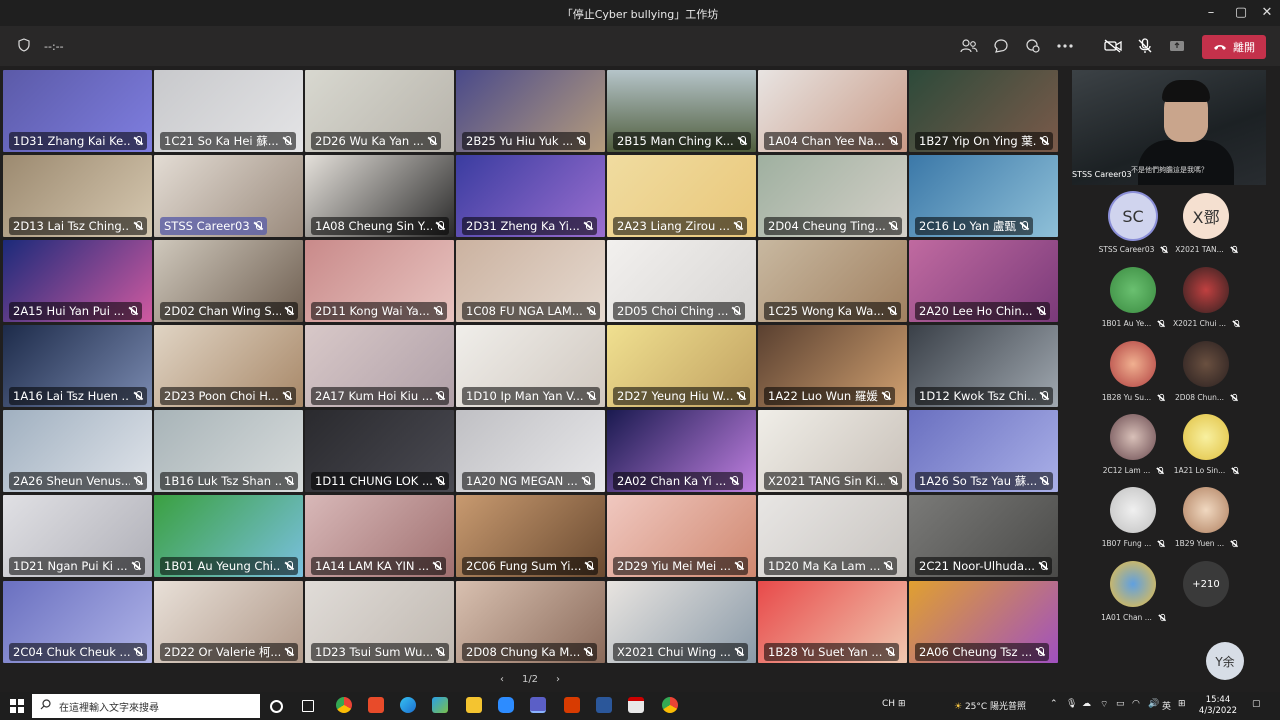  I want to click on attendee-avatar: SC STSS Career03, so click(1133, 223).